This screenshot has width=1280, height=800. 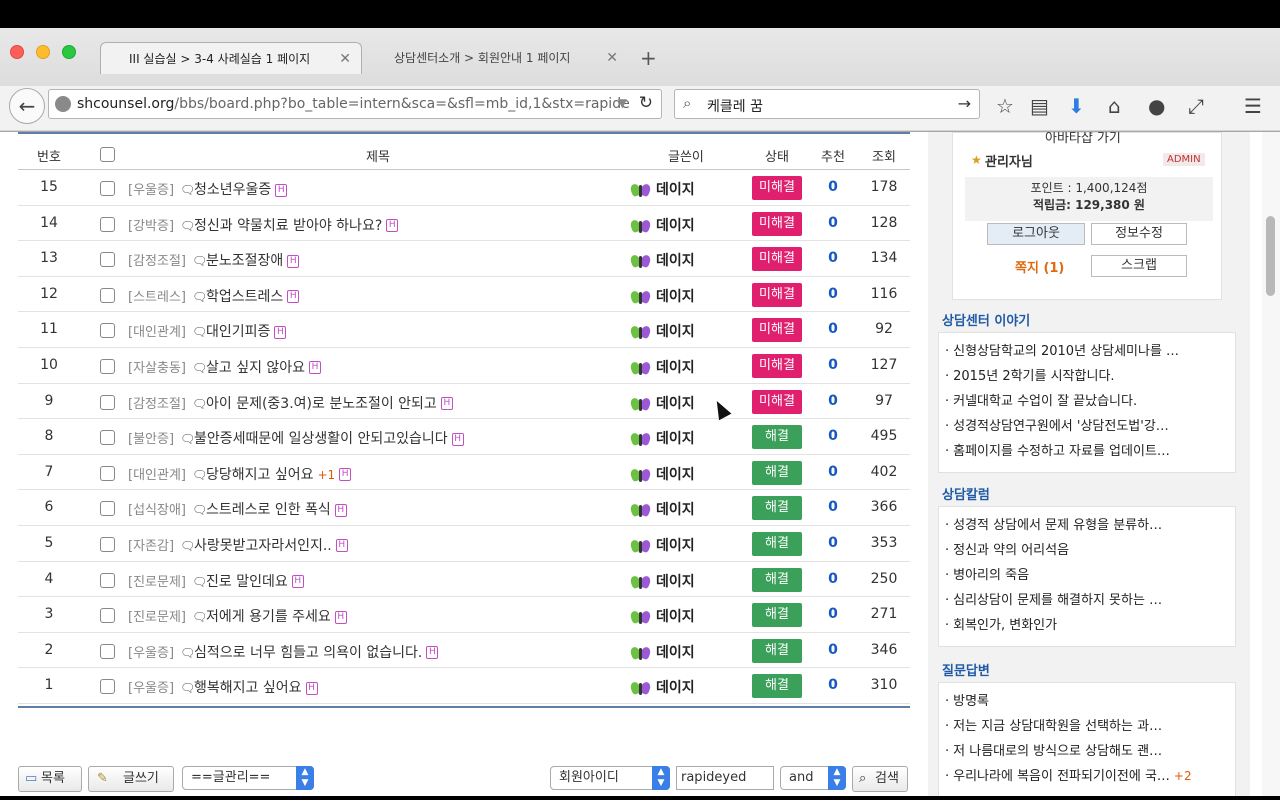 I want to click on post-category: [자살충동], so click(x=157, y=368).